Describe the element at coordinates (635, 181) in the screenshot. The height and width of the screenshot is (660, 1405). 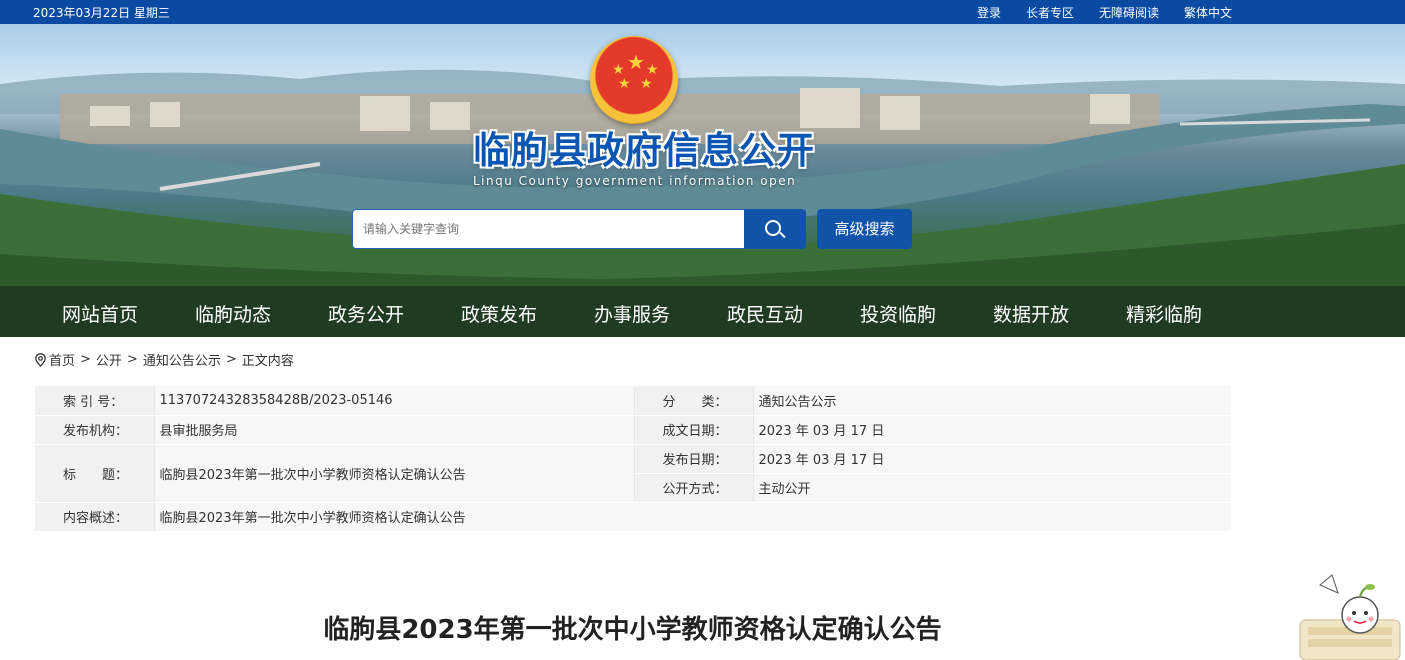
I see `site-subtitle: Linqu County government information open` at that location.